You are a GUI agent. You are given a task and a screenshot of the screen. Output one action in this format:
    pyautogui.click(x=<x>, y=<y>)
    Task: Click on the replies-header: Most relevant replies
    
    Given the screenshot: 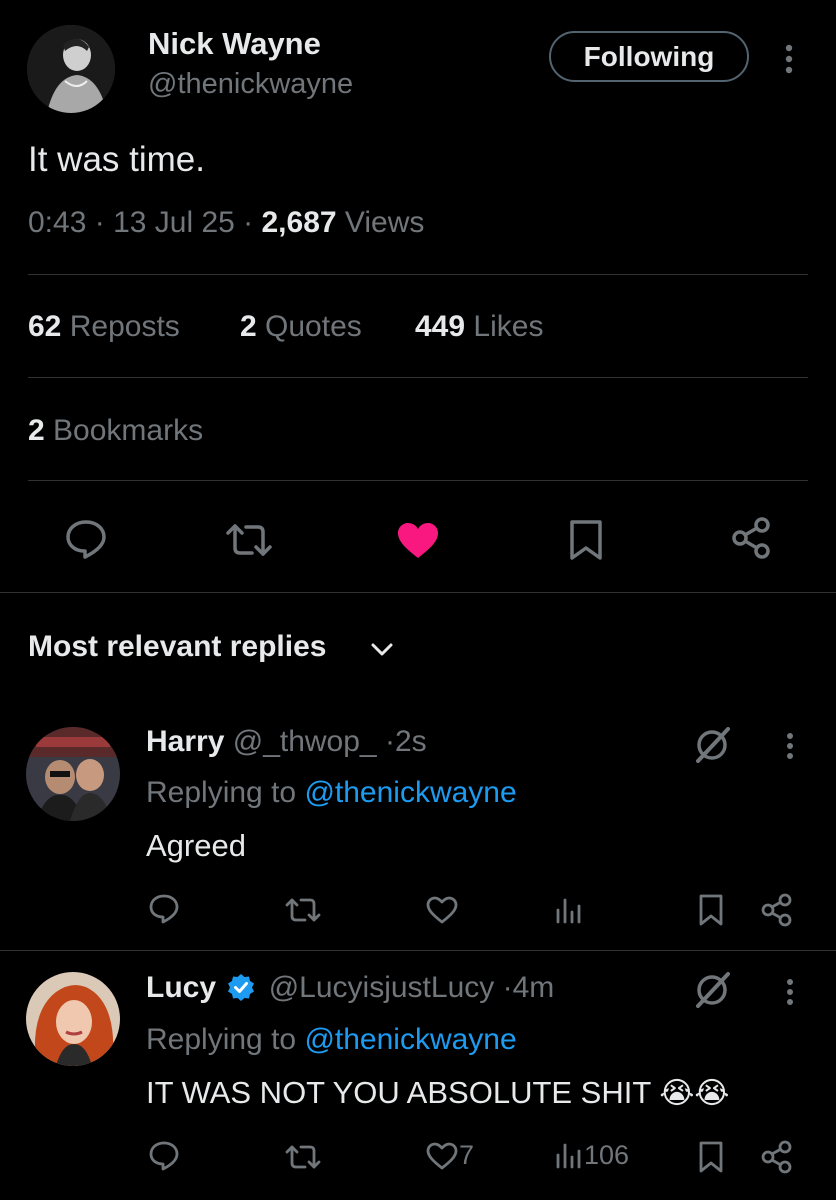 What is the action you would take?
    pyautogui.click(x=177, y=646)
    